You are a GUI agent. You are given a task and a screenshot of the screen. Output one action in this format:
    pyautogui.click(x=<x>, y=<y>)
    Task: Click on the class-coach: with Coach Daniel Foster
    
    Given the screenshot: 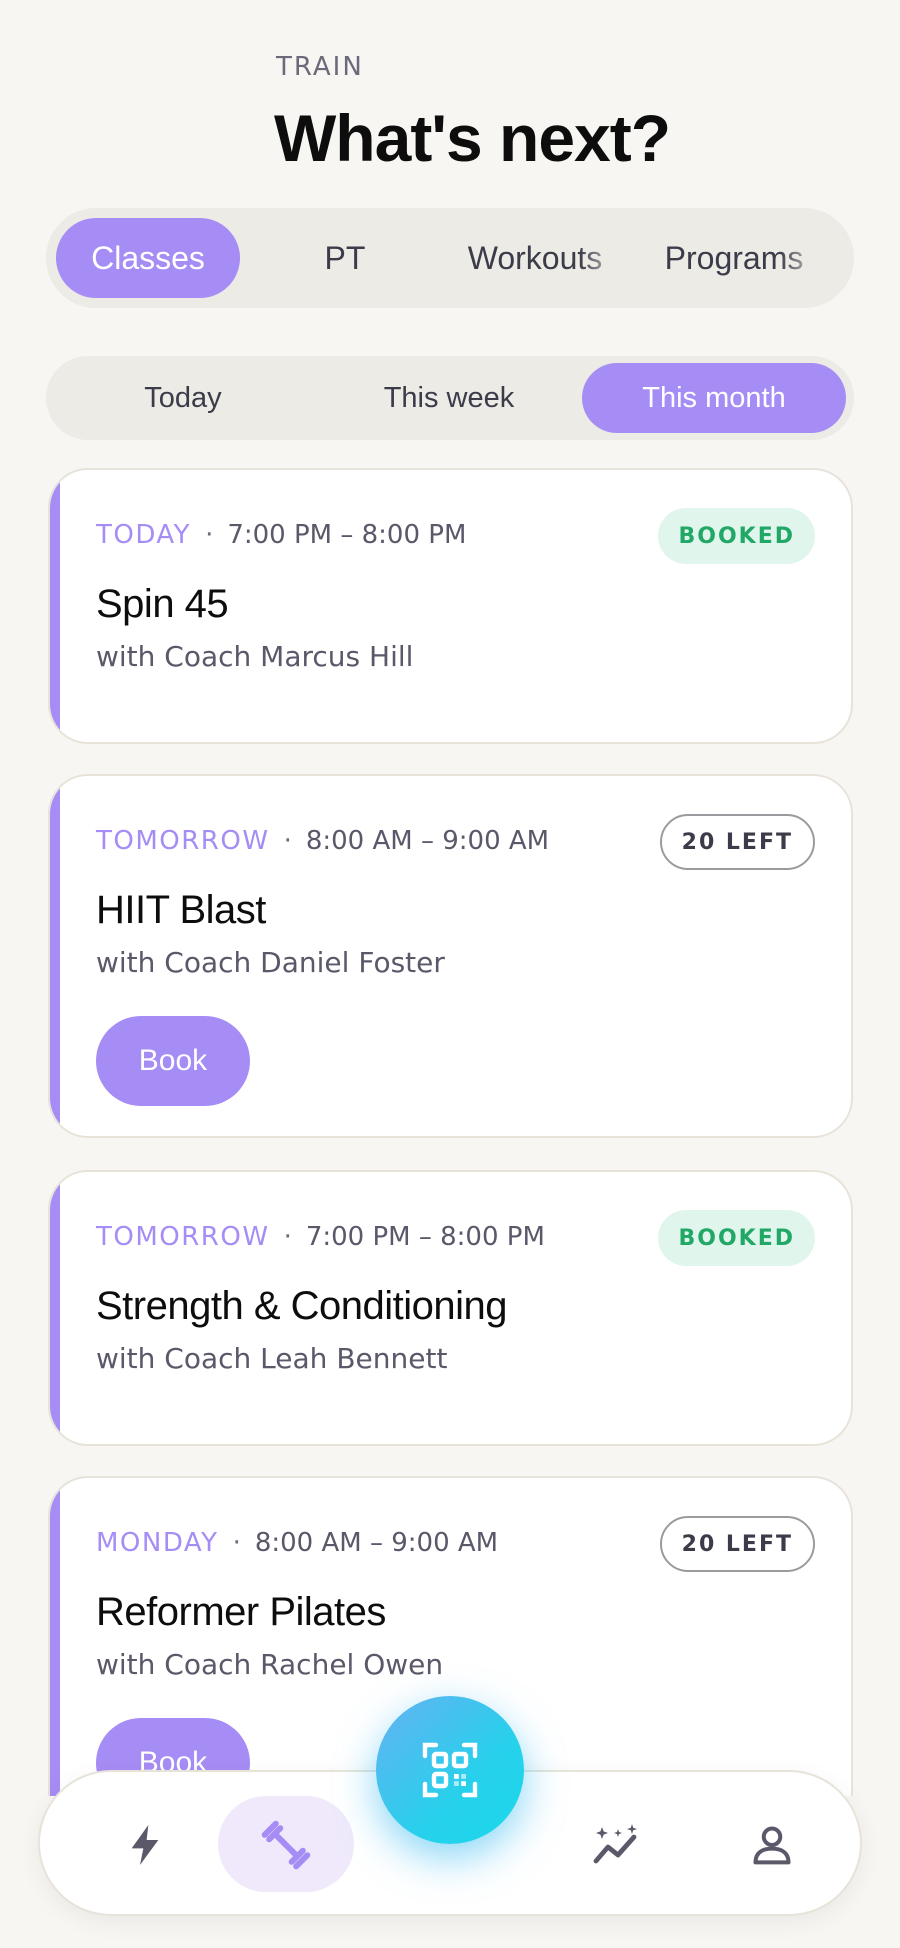 What is the action you would take?
    pyautogui.click(x=270, y=962)
    